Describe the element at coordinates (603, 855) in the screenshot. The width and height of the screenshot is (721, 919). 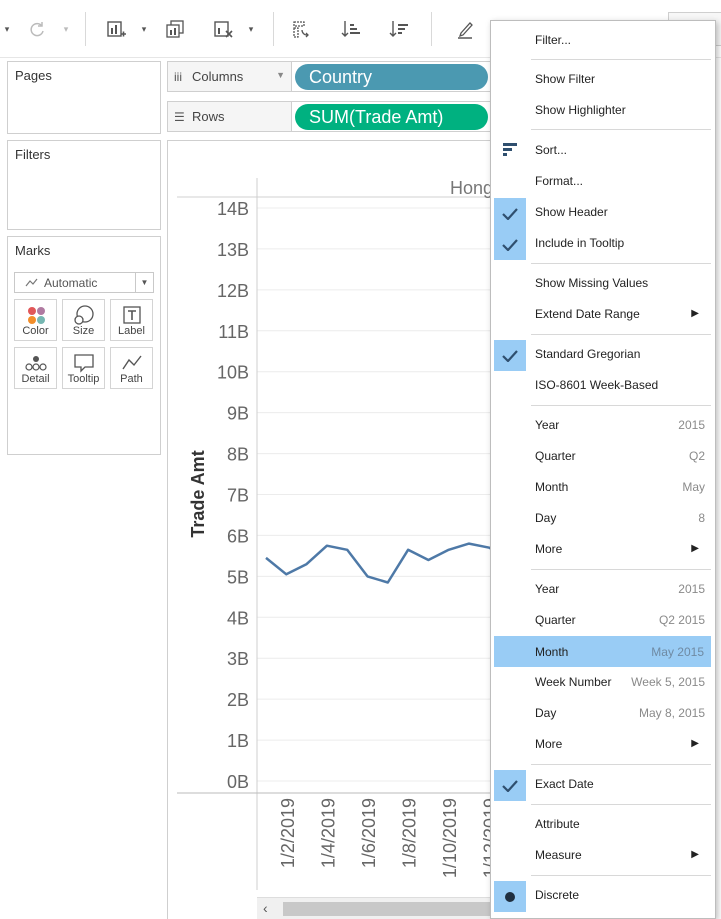
I see `menu-measure: Measure ▶` at that location.